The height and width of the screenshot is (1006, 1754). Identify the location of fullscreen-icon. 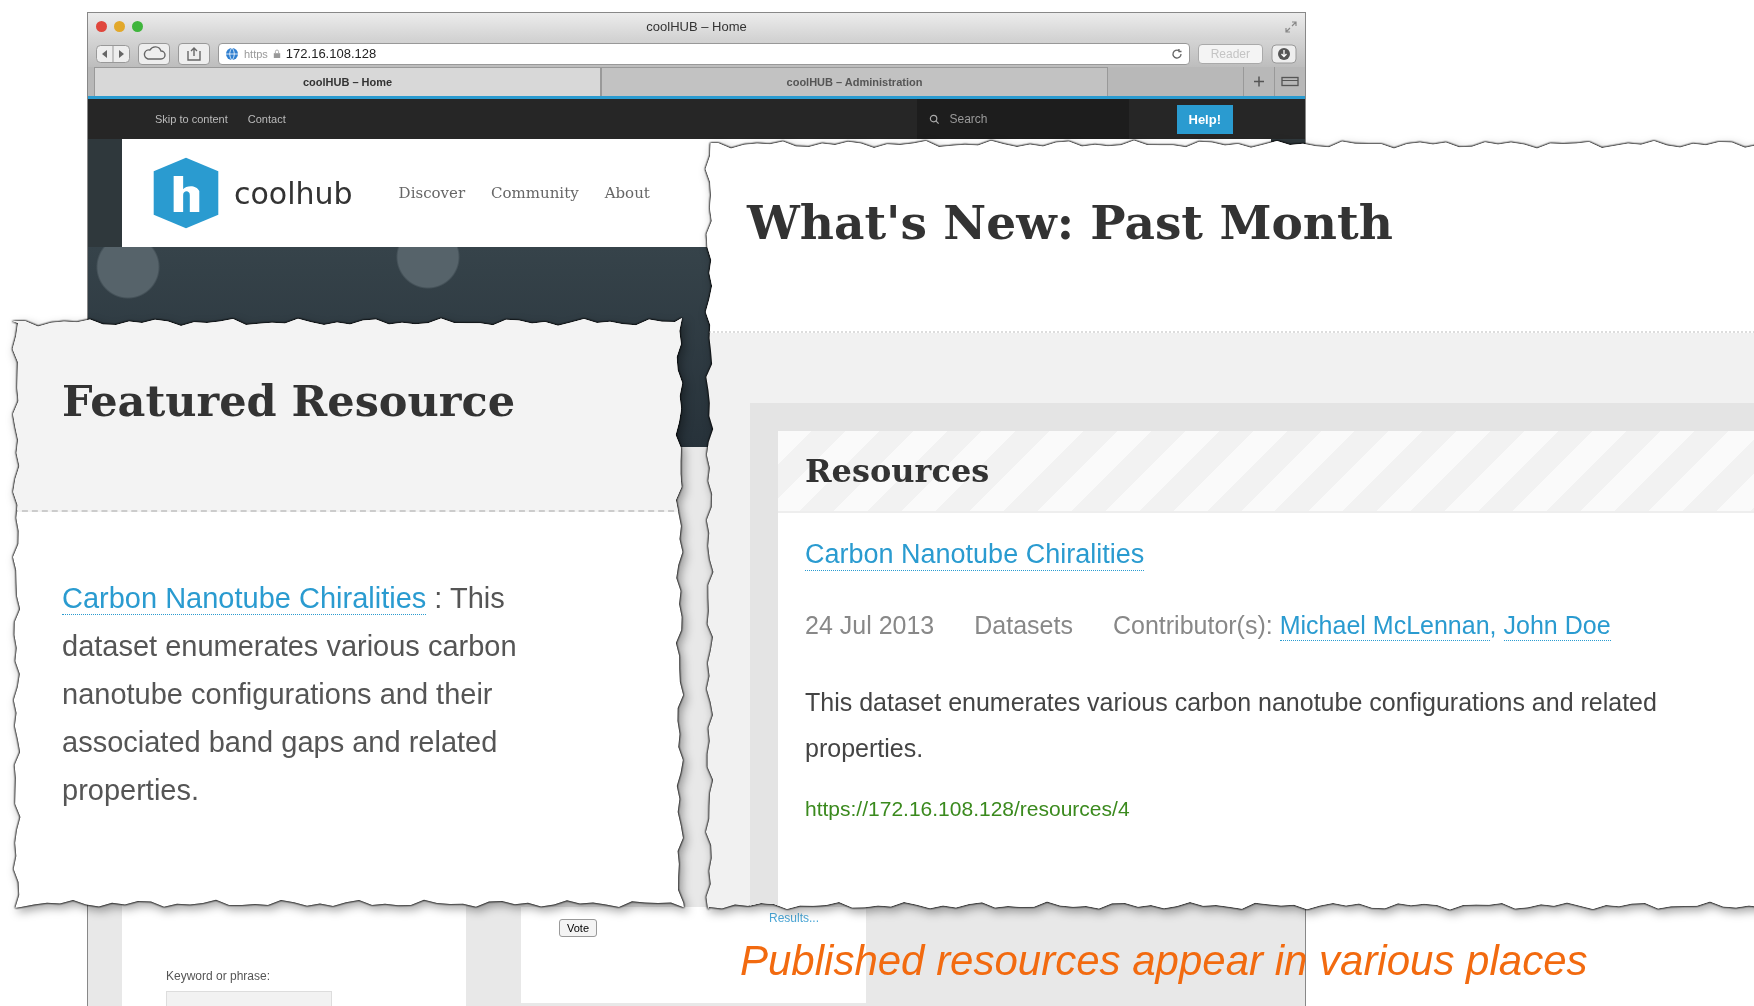
(1291, 26).